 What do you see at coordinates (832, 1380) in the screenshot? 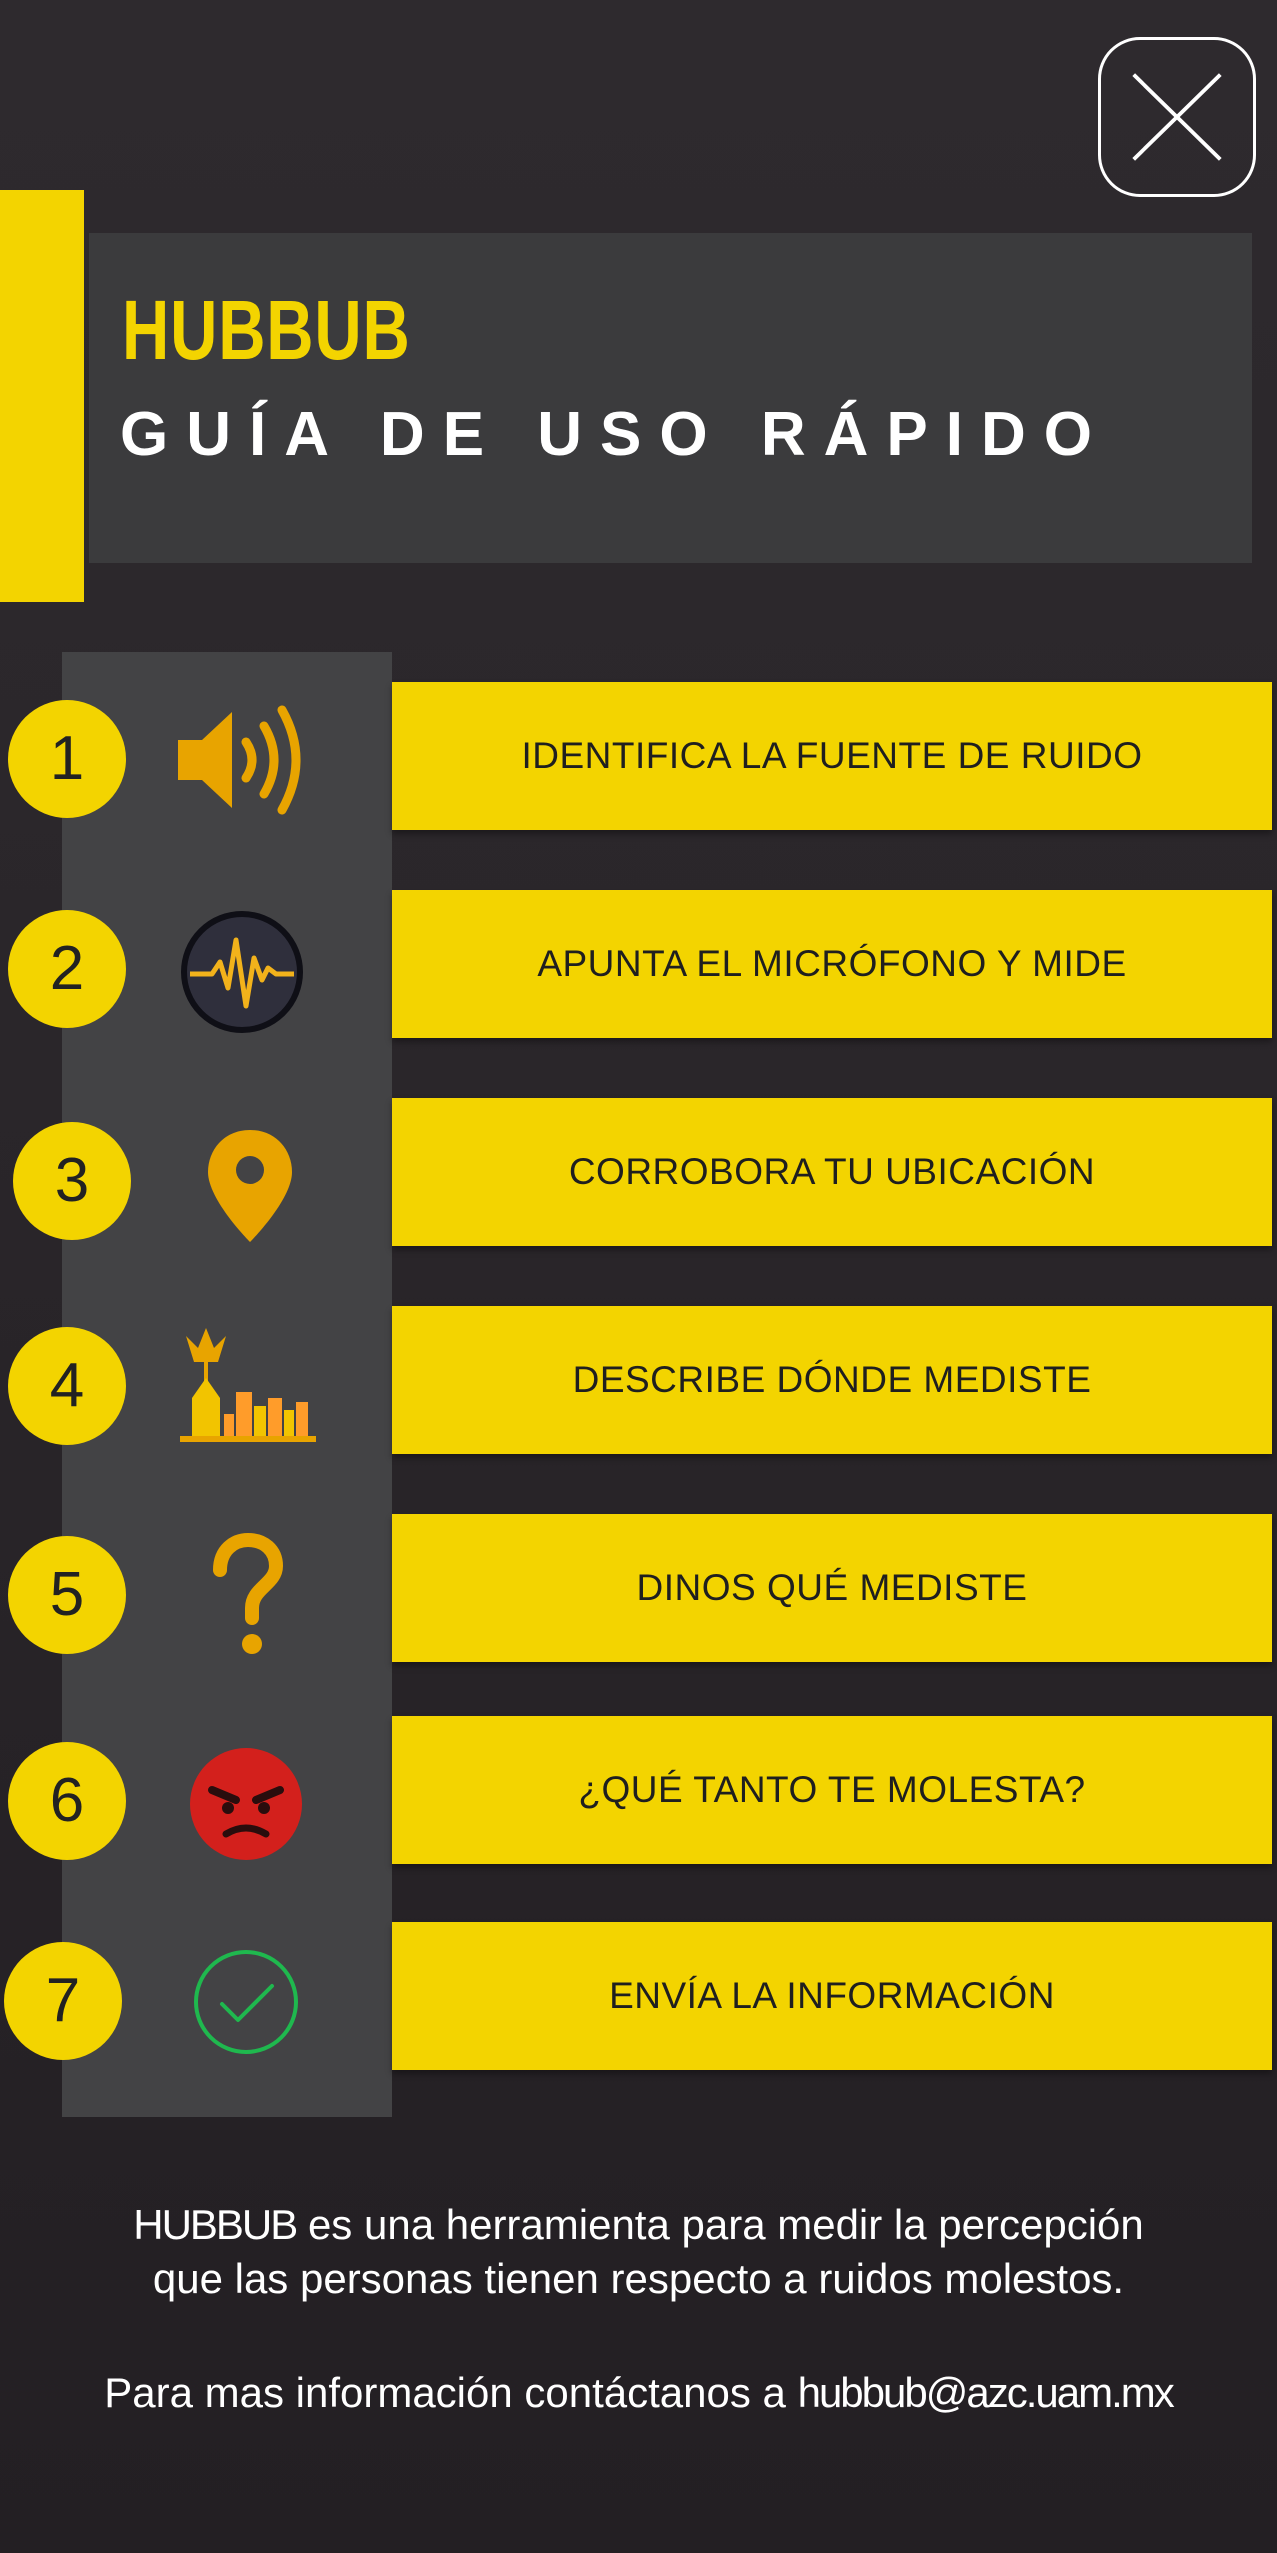
I see `step-button-4: DESCRIBE DÓNDE MEDISTE` at bounding box center [832, 1380].